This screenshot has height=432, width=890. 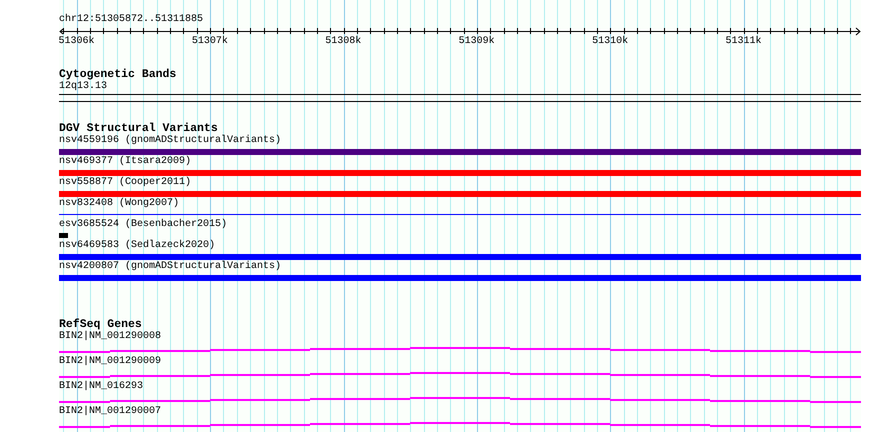 What do you see at coordinates (76, 42) in the screenshot?
I see `tick-label: 51306k` at bounding box center [76, 42].